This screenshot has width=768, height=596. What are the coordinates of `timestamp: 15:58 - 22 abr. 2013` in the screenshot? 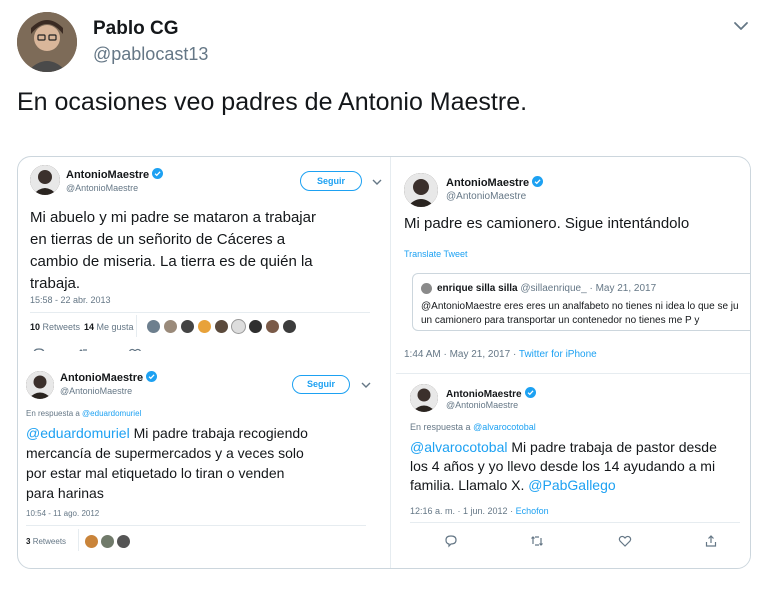 It's located at (70, 300).